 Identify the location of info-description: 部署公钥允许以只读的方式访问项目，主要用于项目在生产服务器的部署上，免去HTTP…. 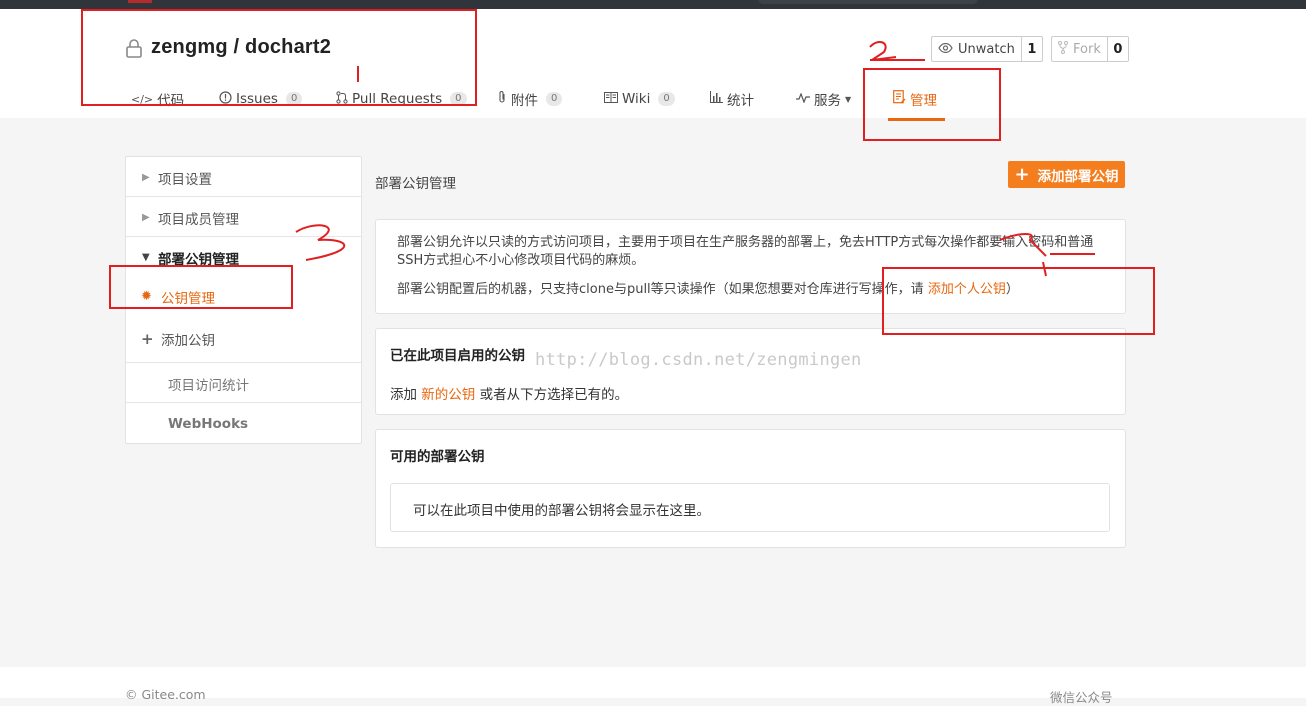
(745, 251).